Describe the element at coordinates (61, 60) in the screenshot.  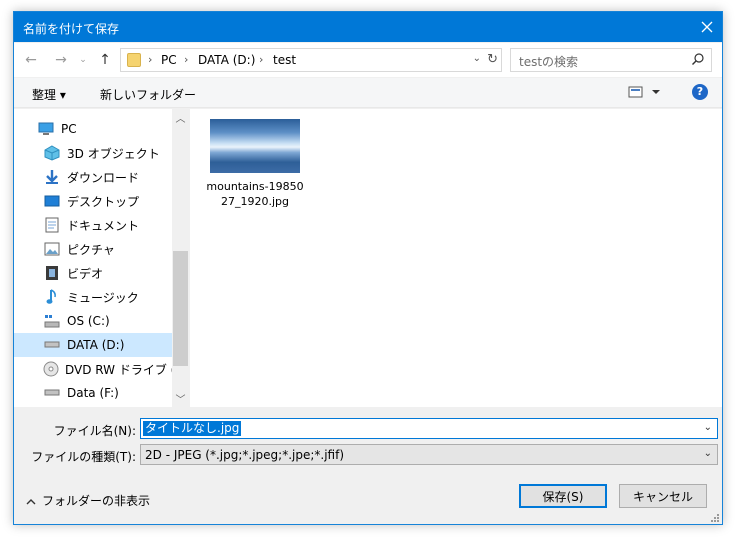
I see `forward-arrow-icon: →` at that location.